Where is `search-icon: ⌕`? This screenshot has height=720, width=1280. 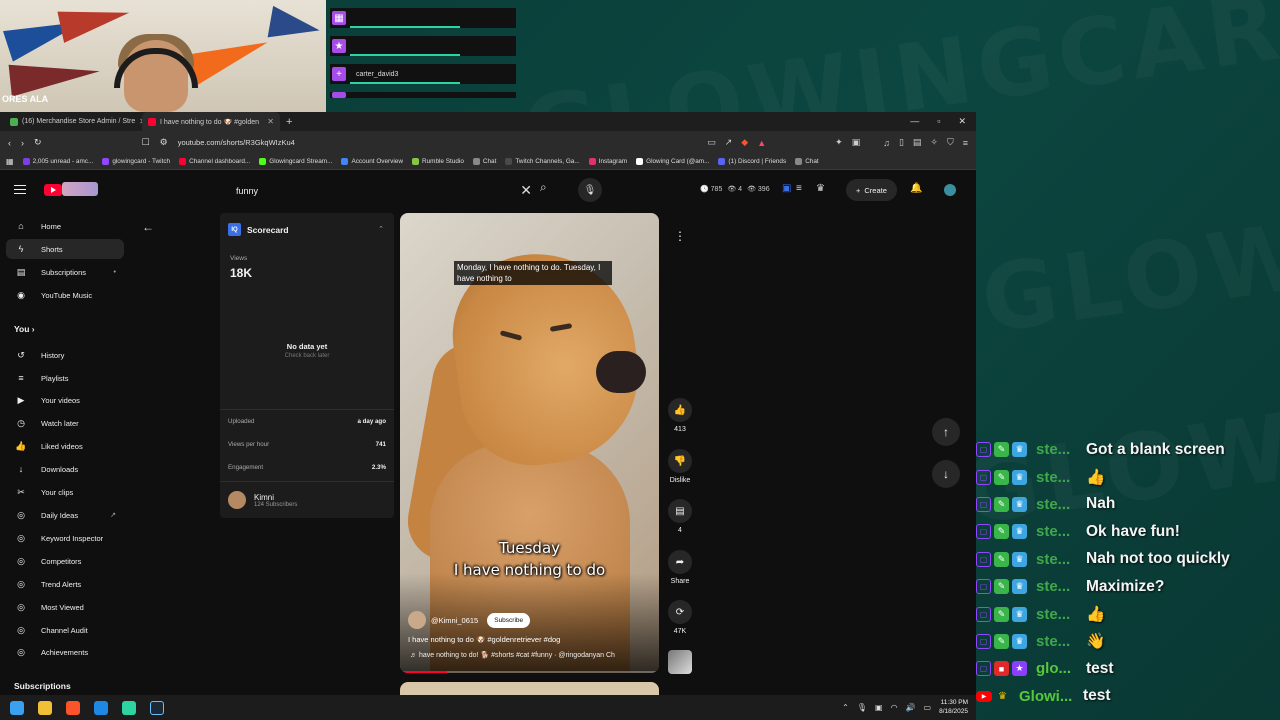 search-icon: ⌕ is located at coordinates (543, 187).